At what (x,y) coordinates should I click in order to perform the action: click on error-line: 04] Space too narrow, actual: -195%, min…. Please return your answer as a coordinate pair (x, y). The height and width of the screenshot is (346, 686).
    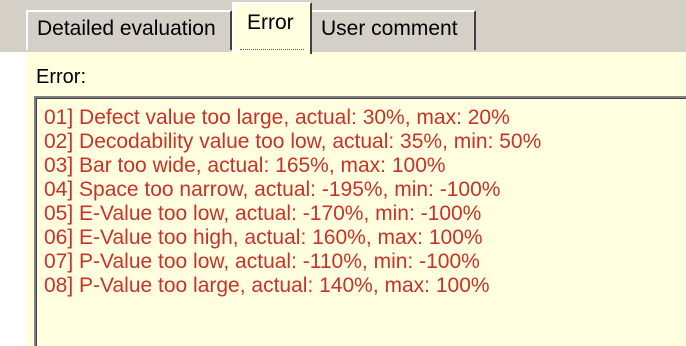
    Looking at the image, I should click on (272, 189).